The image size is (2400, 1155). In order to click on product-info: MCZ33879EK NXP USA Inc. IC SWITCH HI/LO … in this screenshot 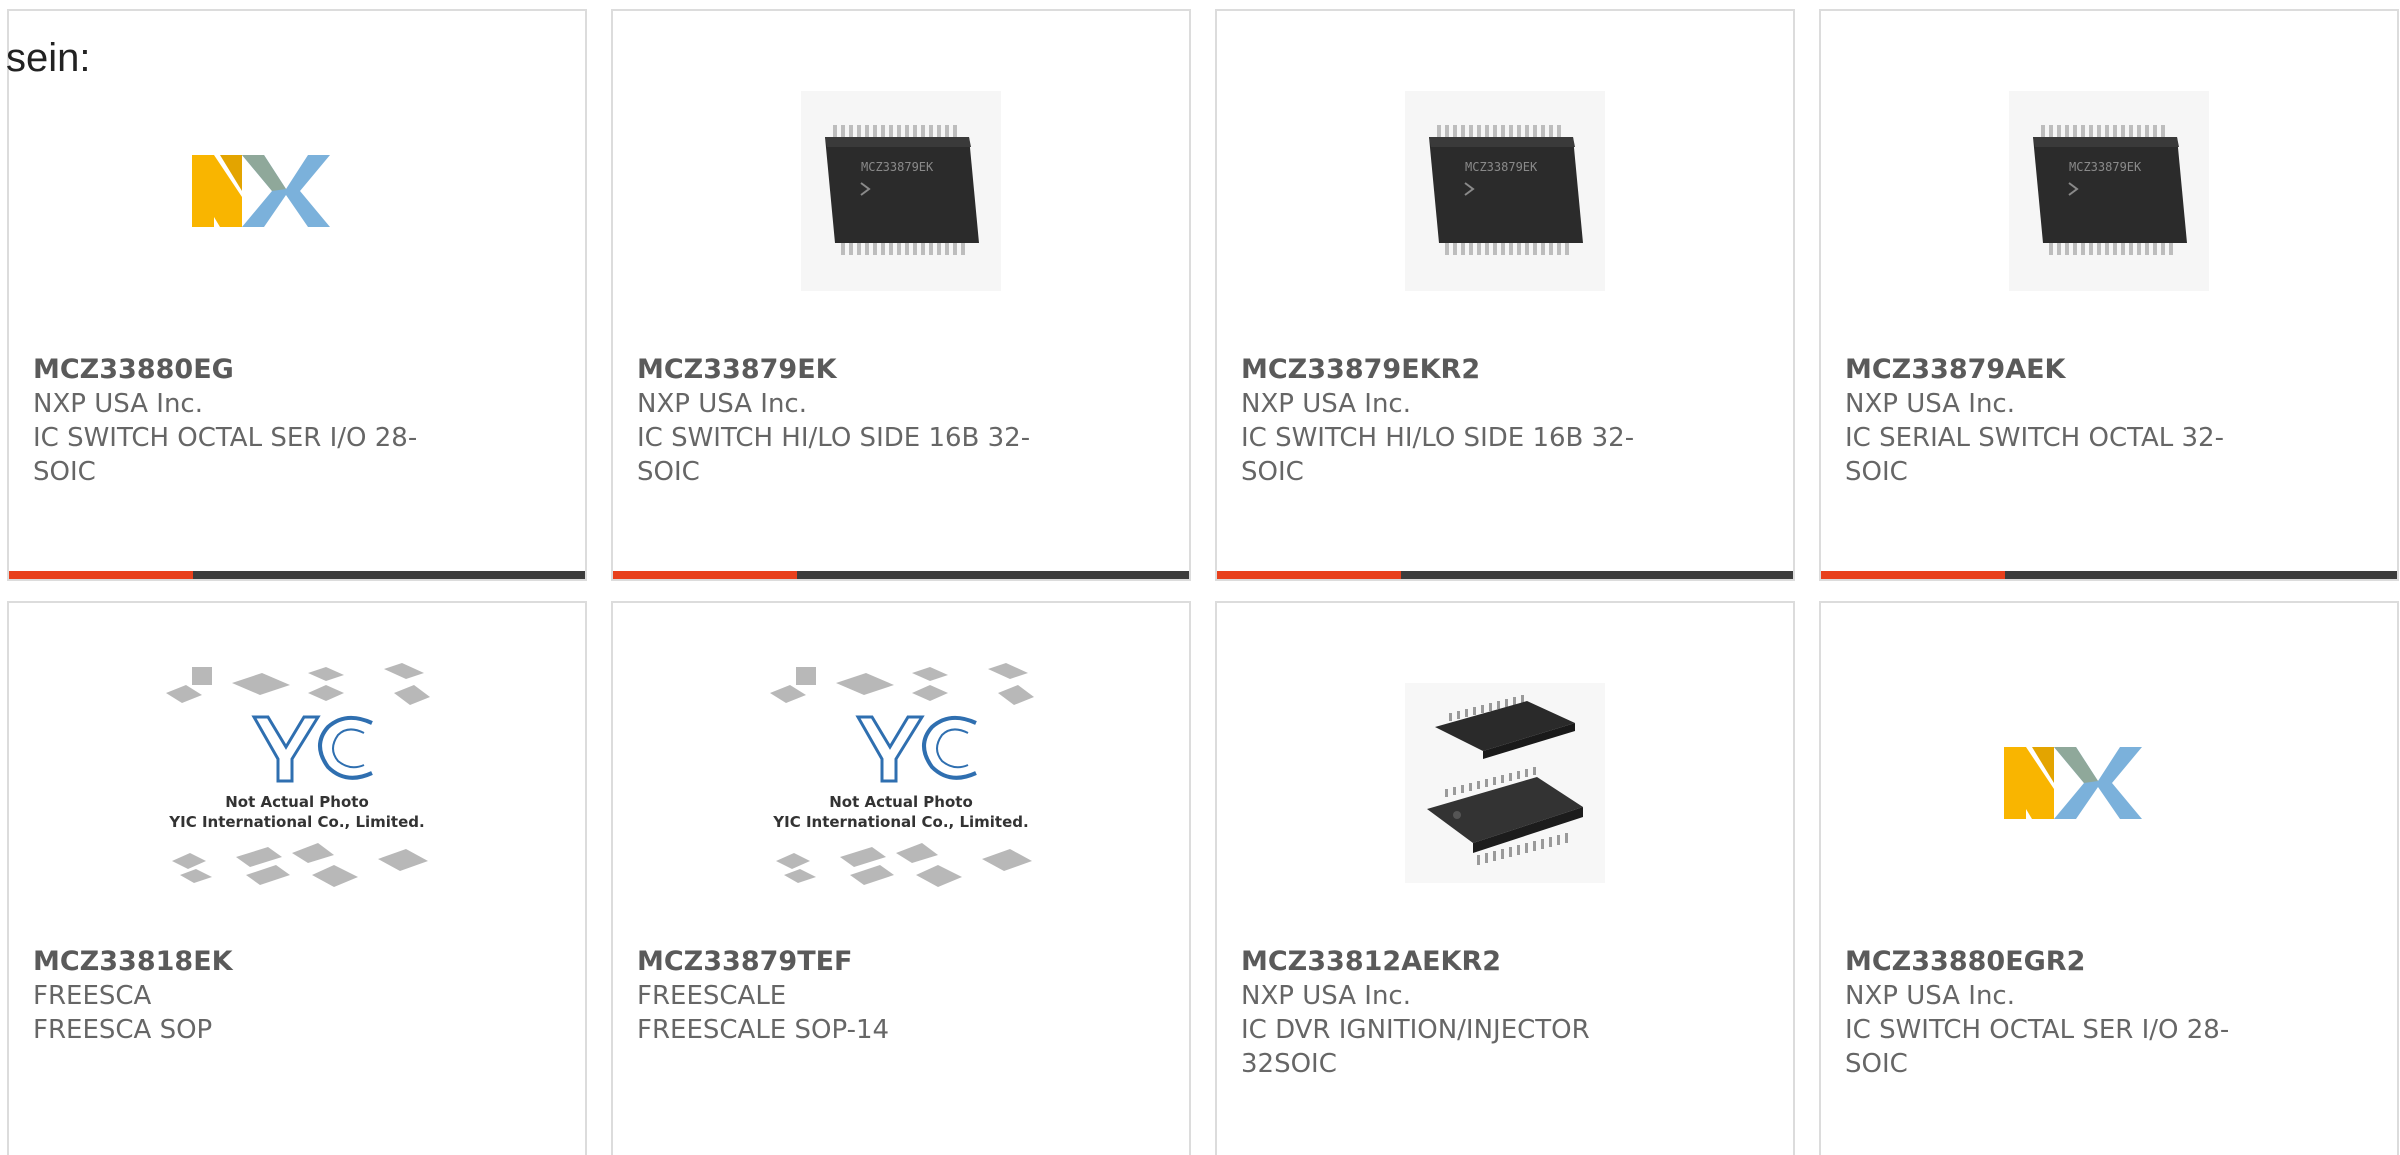, I will do `click(857, 421)`.